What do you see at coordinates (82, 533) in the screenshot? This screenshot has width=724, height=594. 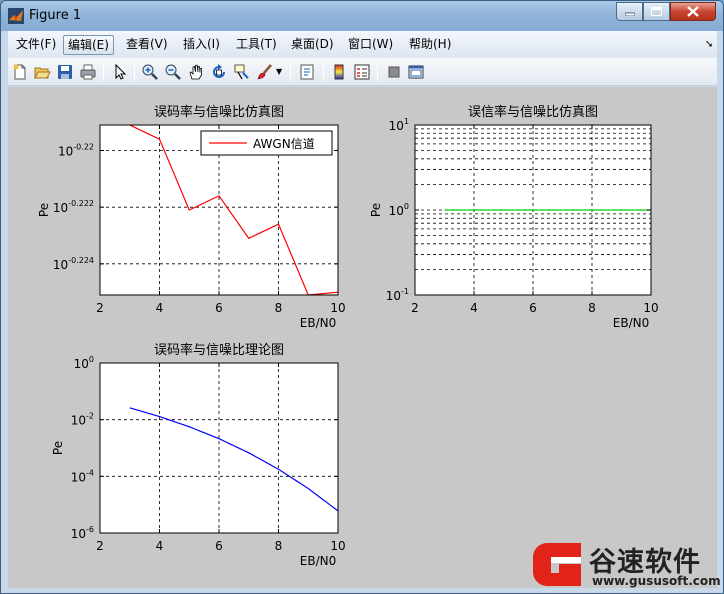 I see `y-tick-label: 10-6` at bounding box center [82, 533].